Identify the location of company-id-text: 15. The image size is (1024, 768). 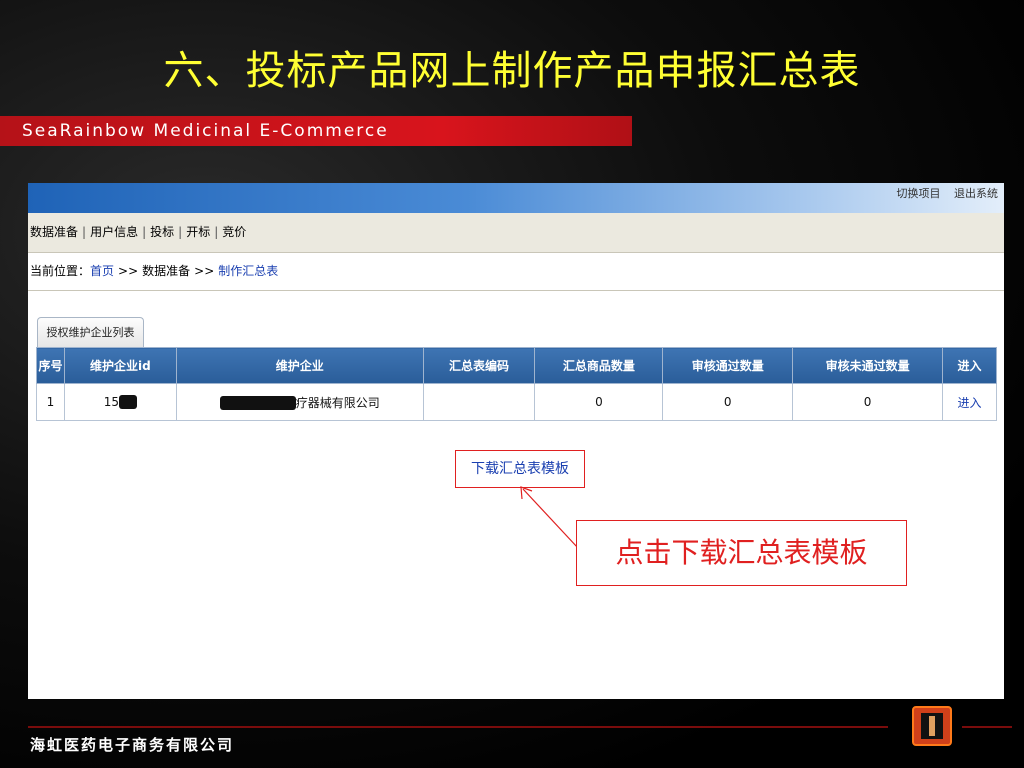
(111, 401).